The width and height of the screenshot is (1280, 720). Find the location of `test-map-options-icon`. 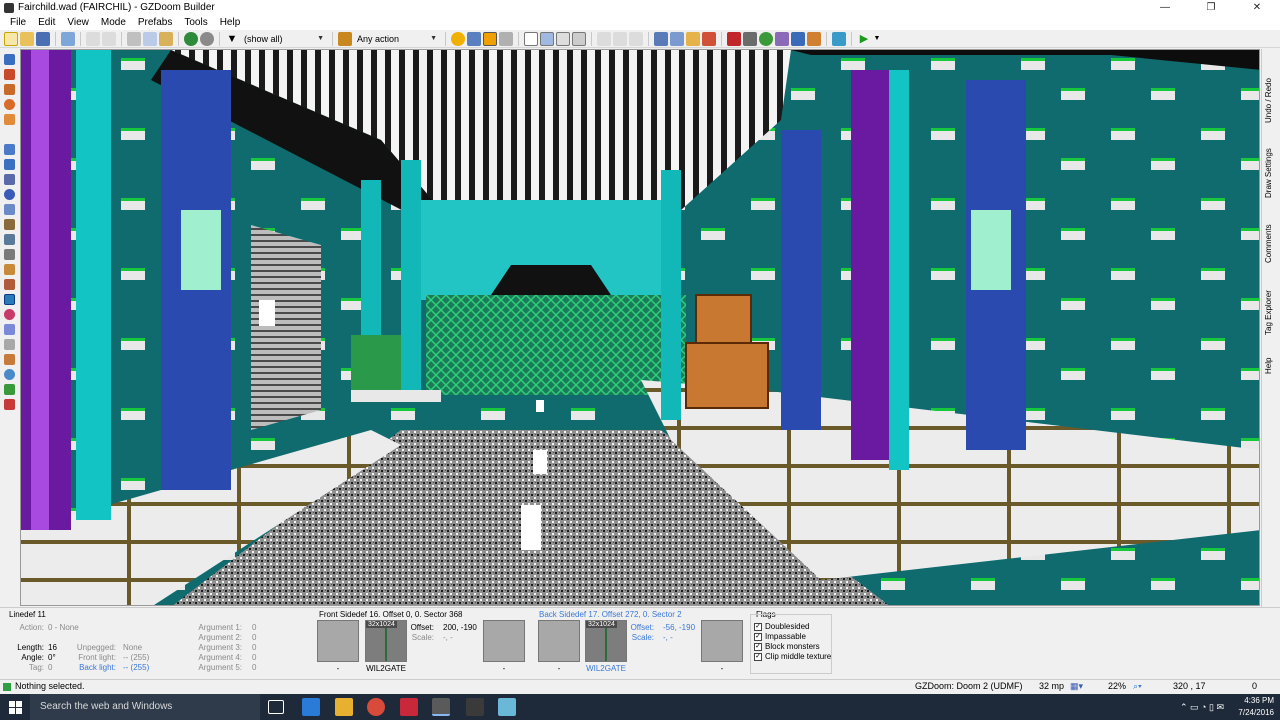

test-map-options-icon is located at coordinates (709, 38).